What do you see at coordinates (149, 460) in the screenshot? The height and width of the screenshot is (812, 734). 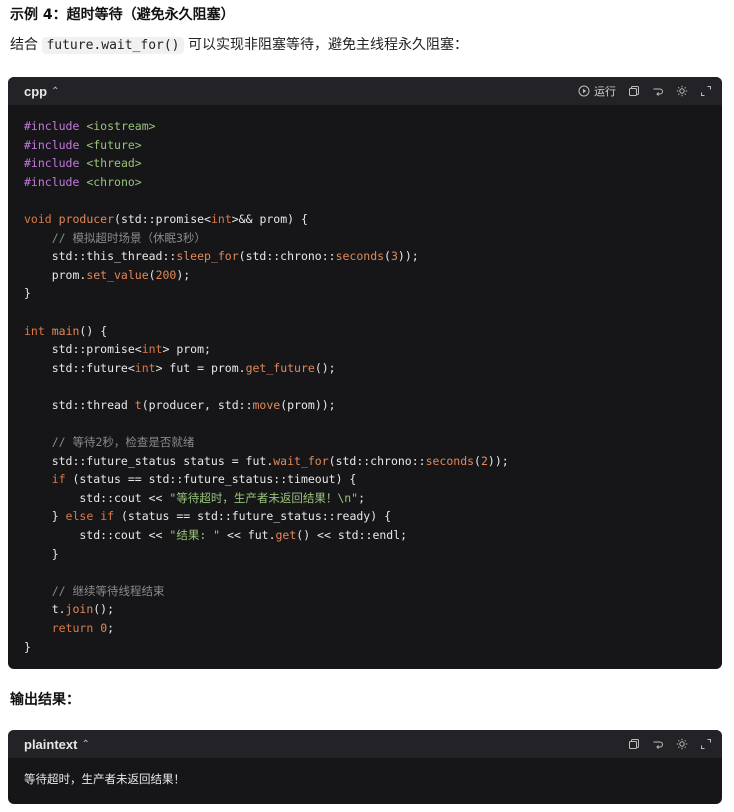 I see `code-token: std::future_status status = fut.` at bounding box center [149, 460].